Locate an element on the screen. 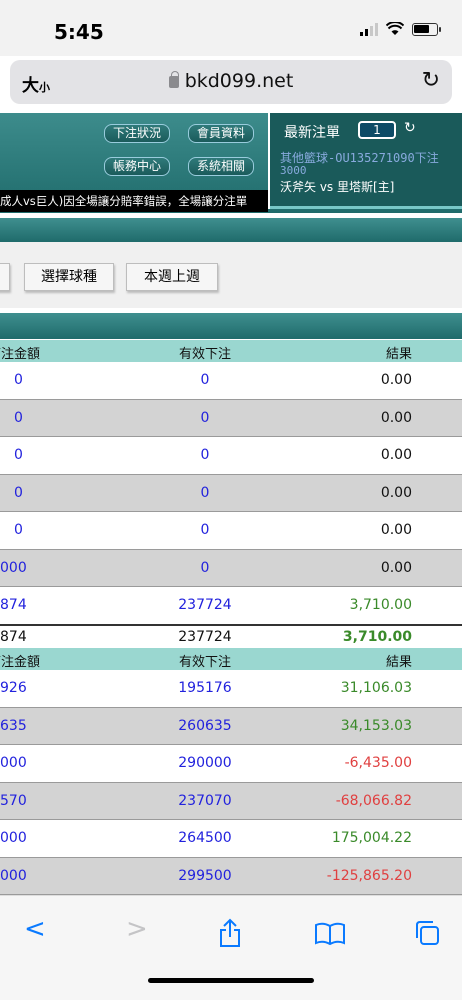 The width and height of the screenshot is (462, 1000). member-info-button: 會員資料 is located at coordinates (221, 133).